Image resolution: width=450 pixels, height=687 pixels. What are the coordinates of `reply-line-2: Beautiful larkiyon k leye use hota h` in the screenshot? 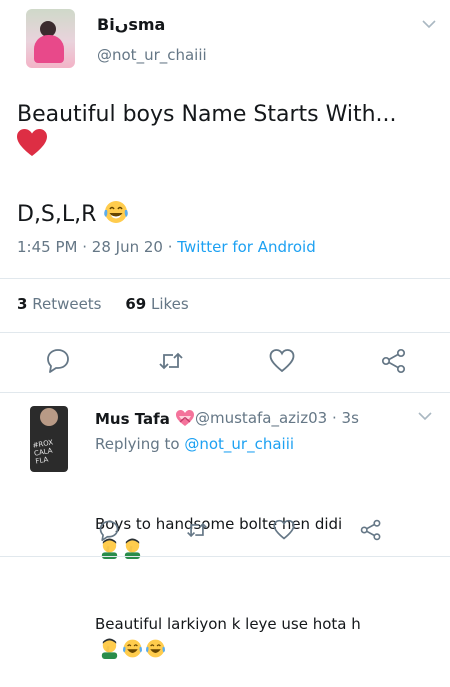 It's located at (228, 624).